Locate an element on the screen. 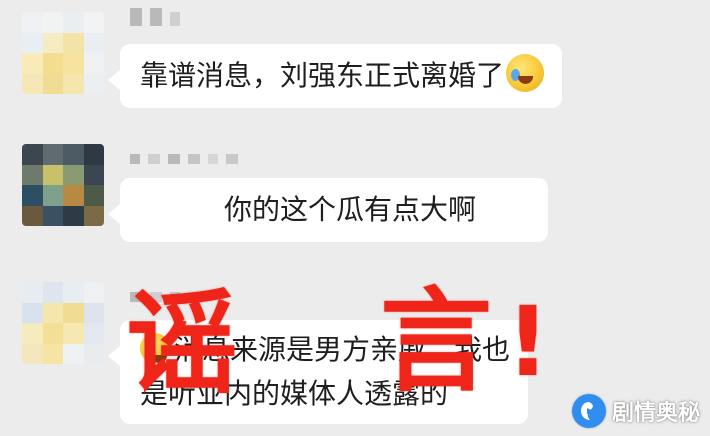 This screenshot has width=710, height=436. crying-laughing-emoji-icon is located at coordinates (525, 73).